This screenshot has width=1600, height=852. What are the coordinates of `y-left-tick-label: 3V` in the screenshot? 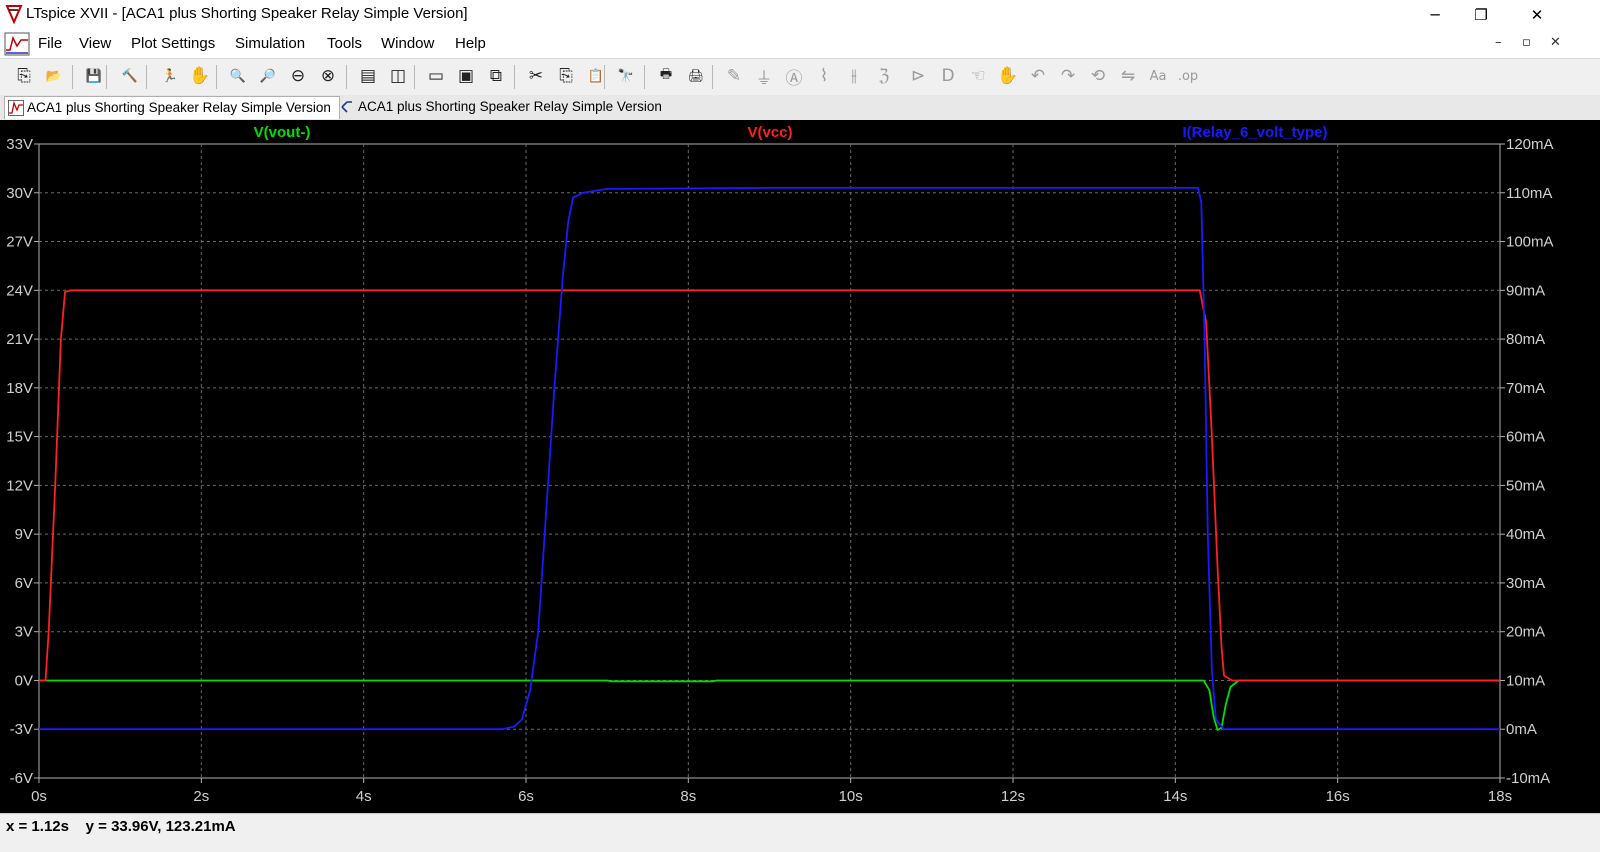 It's located at (24, 632).